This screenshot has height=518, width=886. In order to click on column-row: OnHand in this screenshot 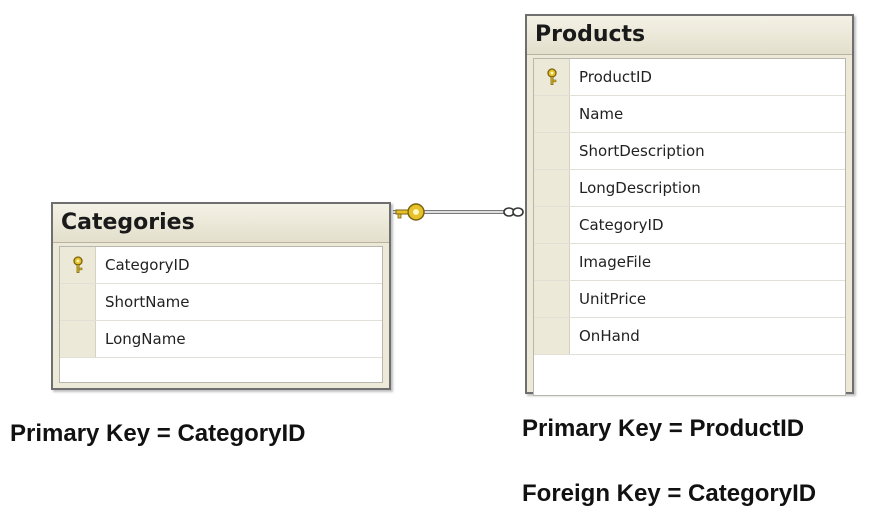, I will do `click(689, 336)`.